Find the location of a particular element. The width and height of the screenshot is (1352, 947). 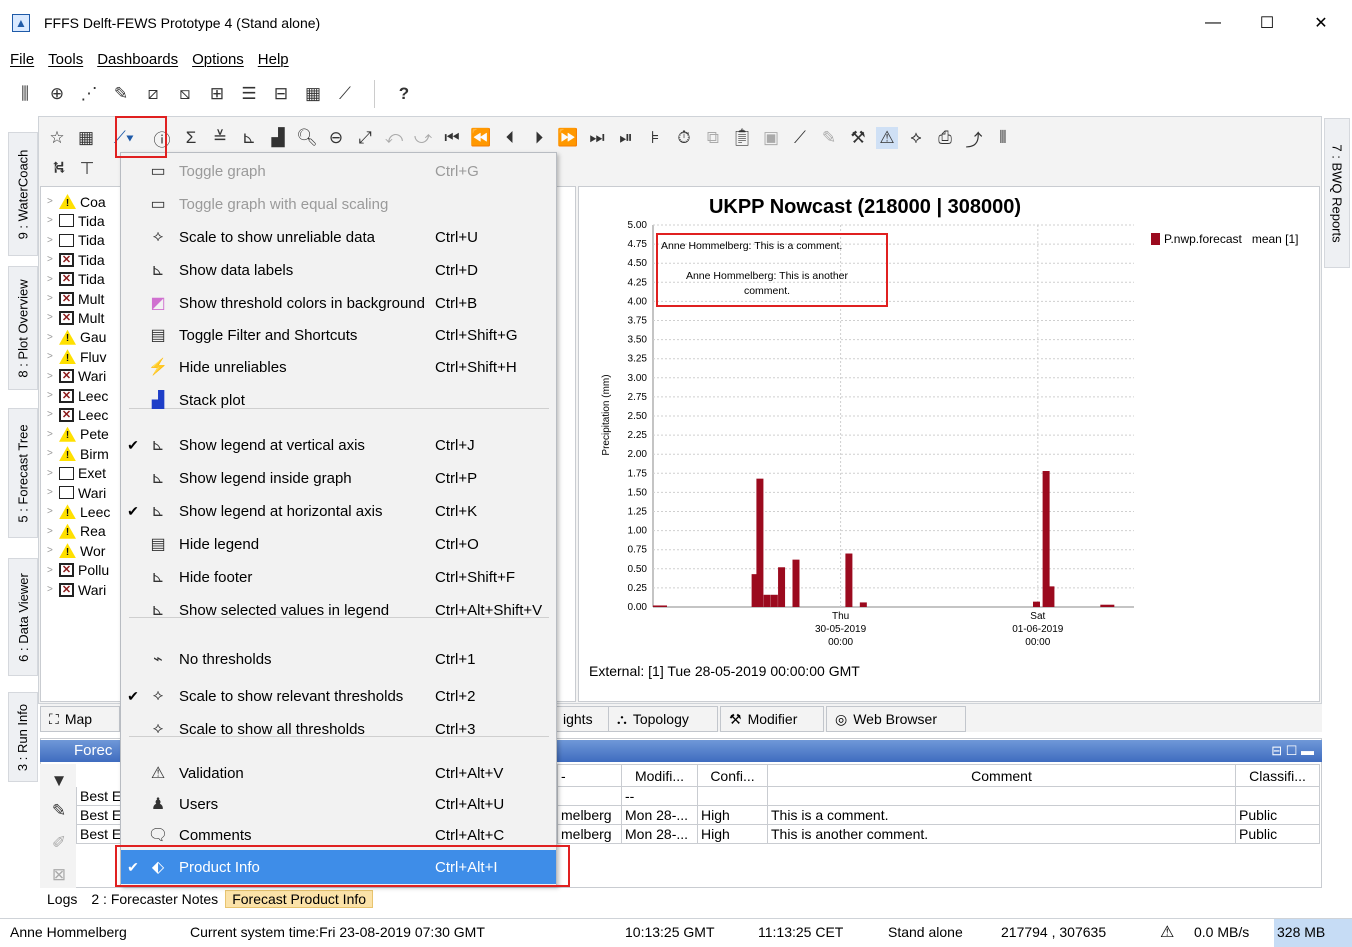

pencil-icon: ✐ is located at coordinates (59, 843).